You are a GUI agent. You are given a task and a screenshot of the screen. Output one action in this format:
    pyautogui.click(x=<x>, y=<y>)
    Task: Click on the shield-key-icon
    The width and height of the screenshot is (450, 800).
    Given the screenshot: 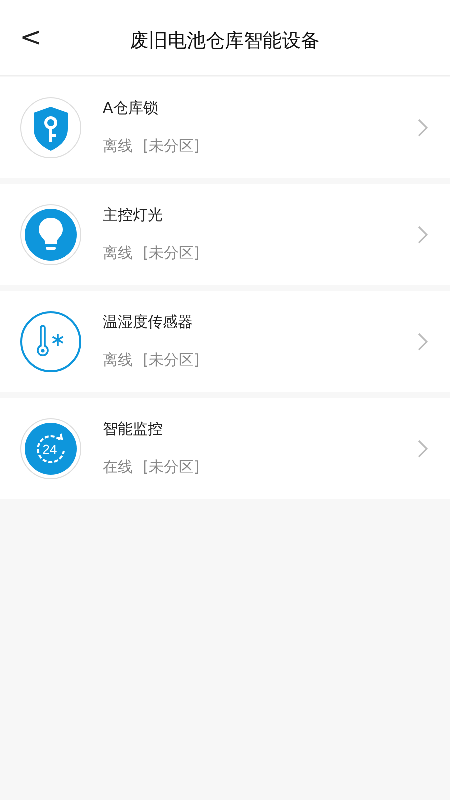 What is the action you would take?
    pyautogui.click(x=51, y=127)
    